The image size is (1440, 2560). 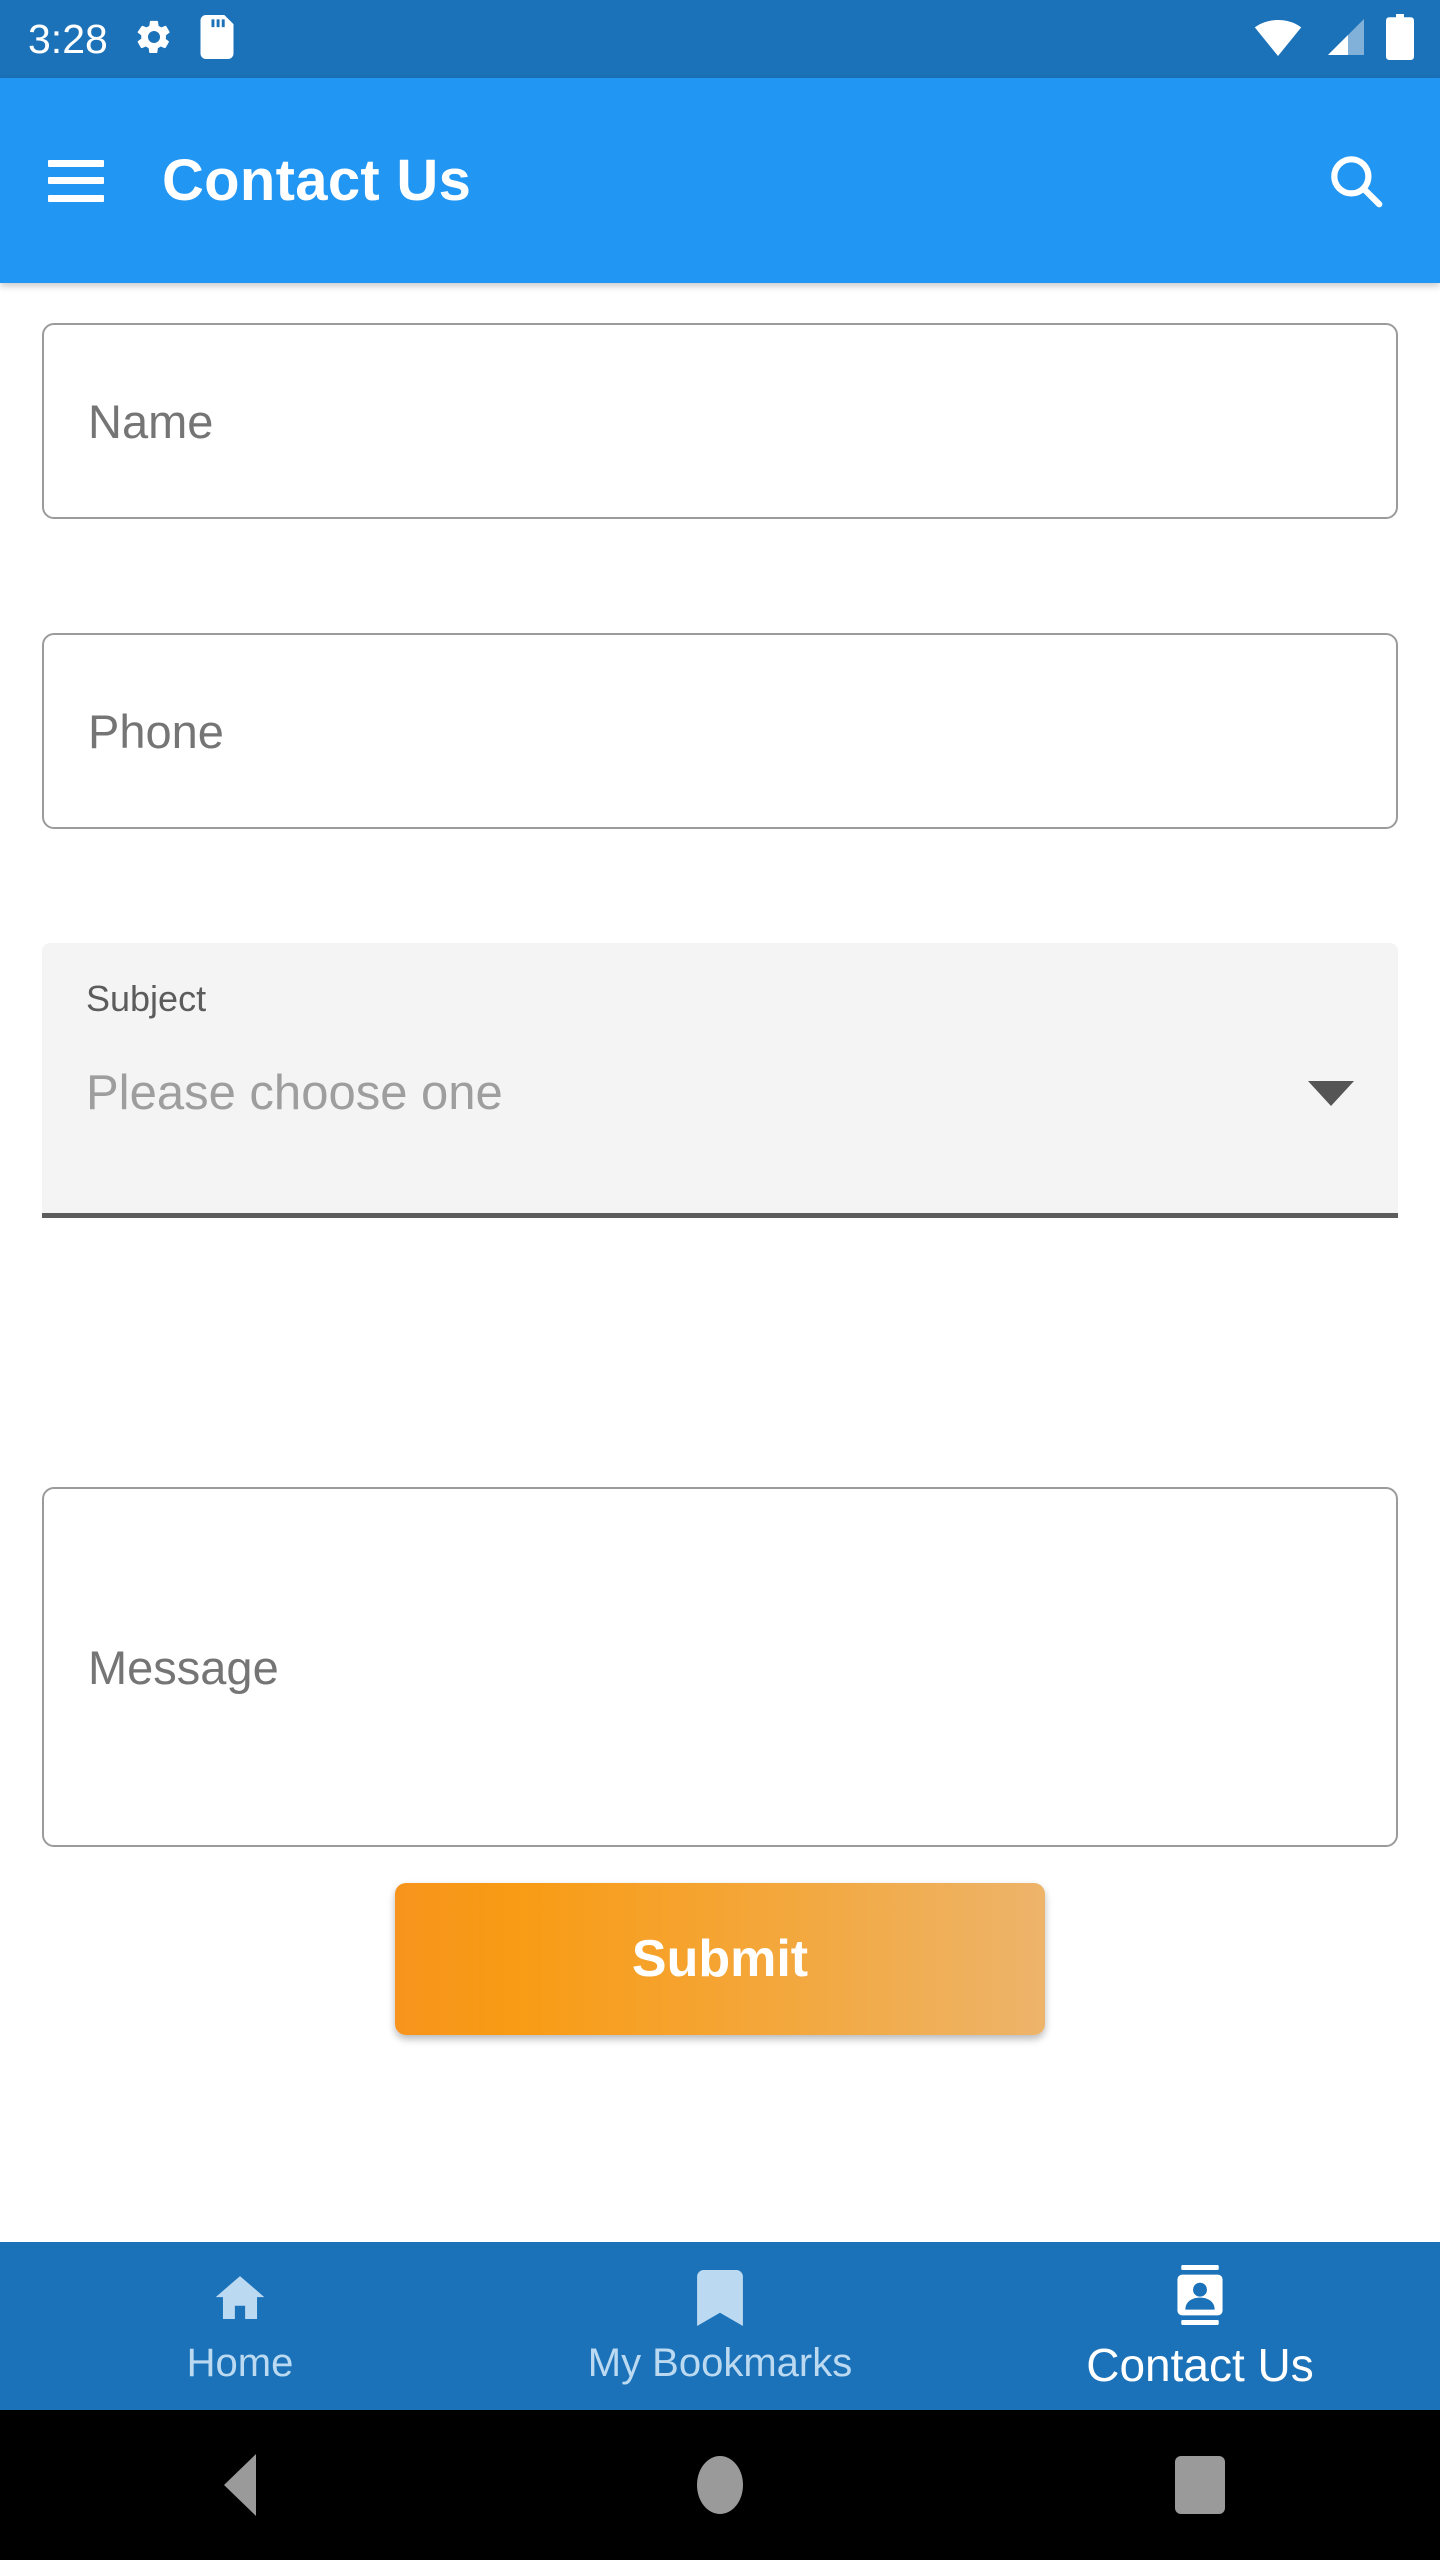 I want to click on nav-label-my-bookmarks: My Bookmarks, so click(x=720, y=2362).